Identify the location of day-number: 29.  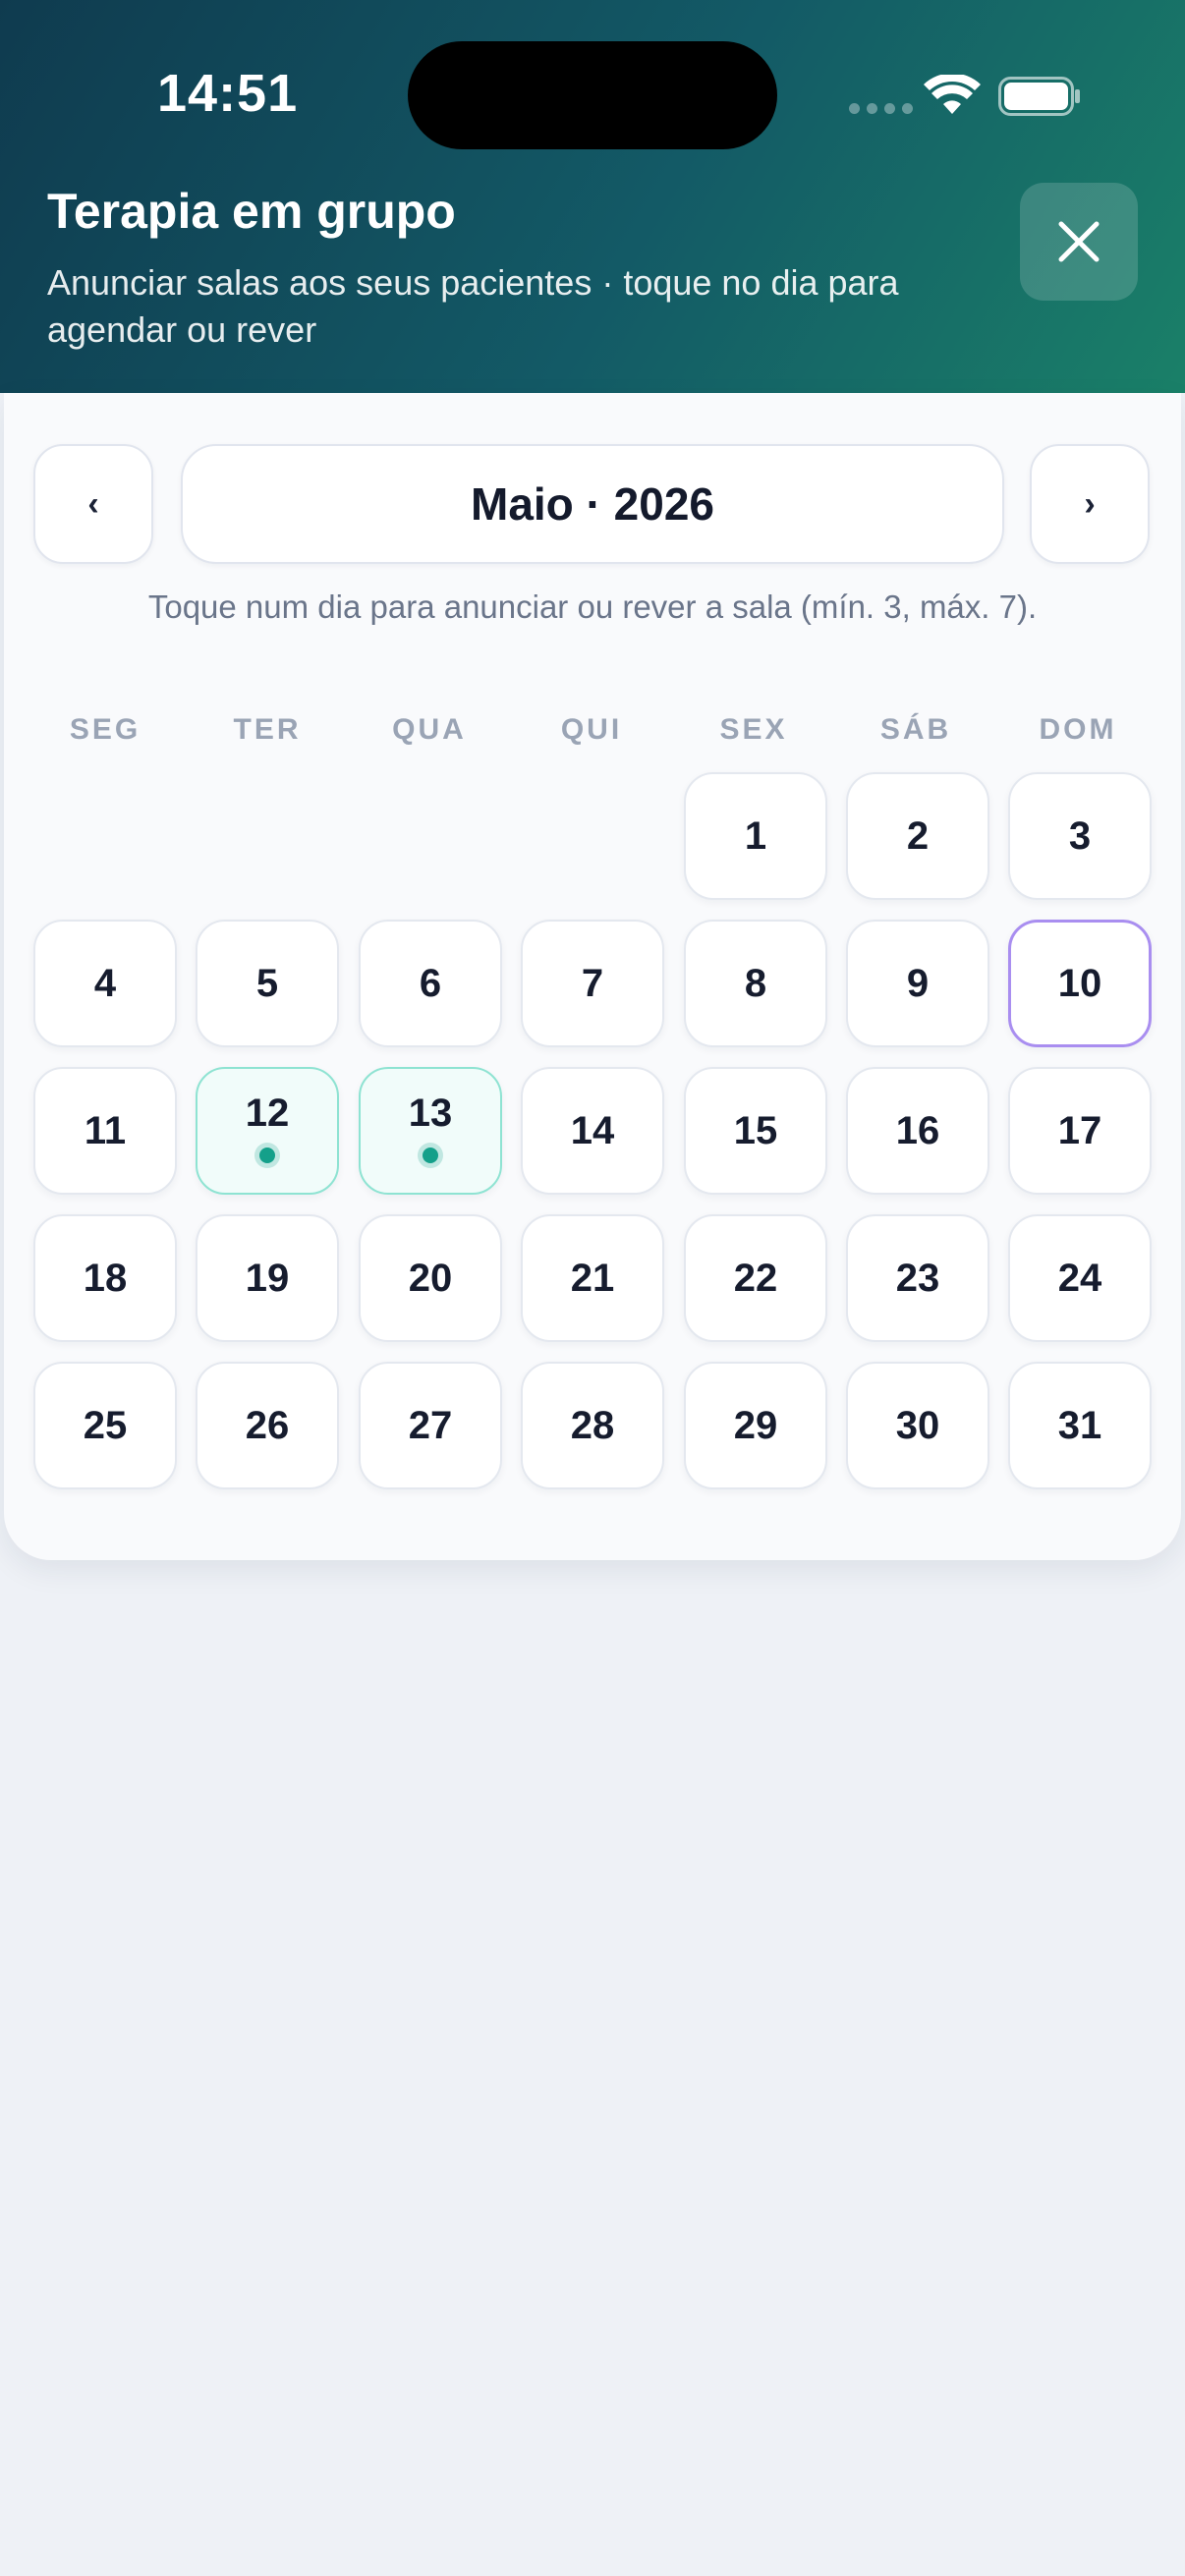
(755, 1425).